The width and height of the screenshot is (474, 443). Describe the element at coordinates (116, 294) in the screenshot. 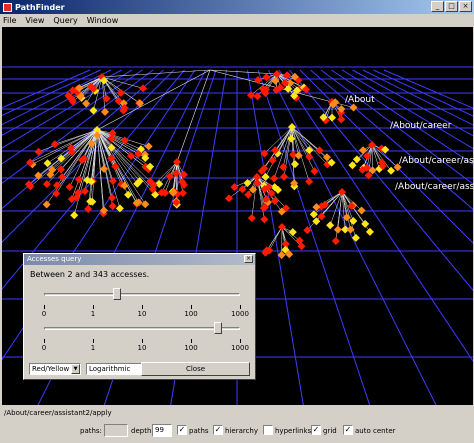

I see `slider-thumb-min` at that location.